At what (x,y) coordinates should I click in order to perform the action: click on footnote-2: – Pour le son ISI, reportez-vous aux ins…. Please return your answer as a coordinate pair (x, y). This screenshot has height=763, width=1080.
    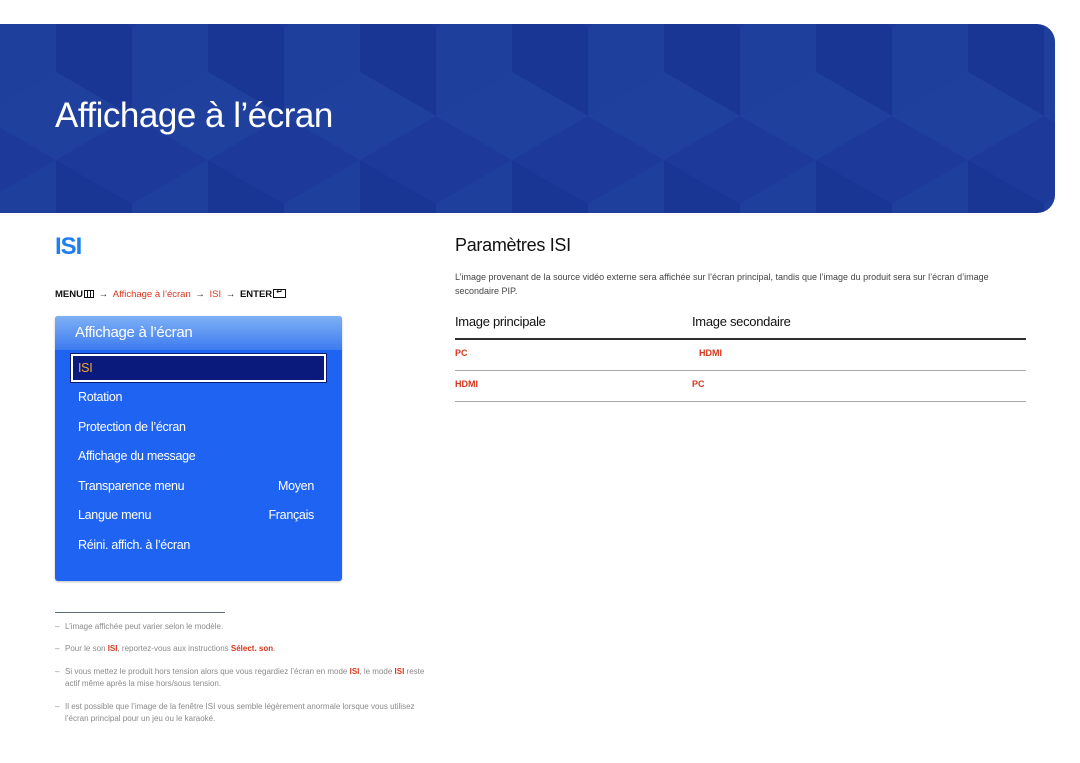
    Looking at the image, I should click on (240, 649).